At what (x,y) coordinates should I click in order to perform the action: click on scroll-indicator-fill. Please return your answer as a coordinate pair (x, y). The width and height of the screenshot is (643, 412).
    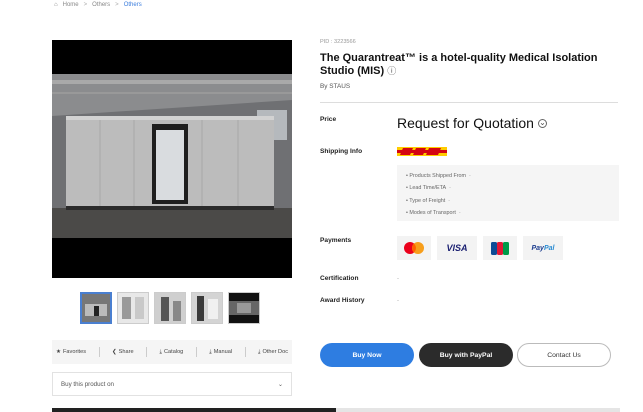
    Looking at the image, I should click on (194, 410).